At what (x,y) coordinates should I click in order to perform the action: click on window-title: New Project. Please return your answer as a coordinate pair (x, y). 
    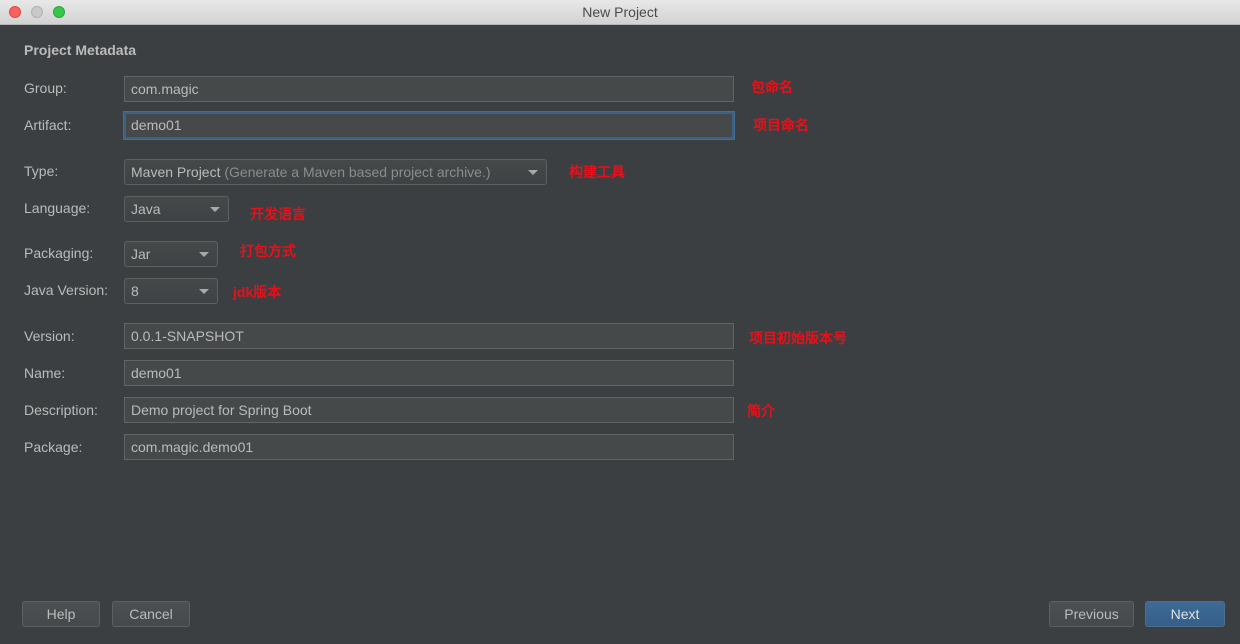
    Looking at the image, I should click on (620, 12).